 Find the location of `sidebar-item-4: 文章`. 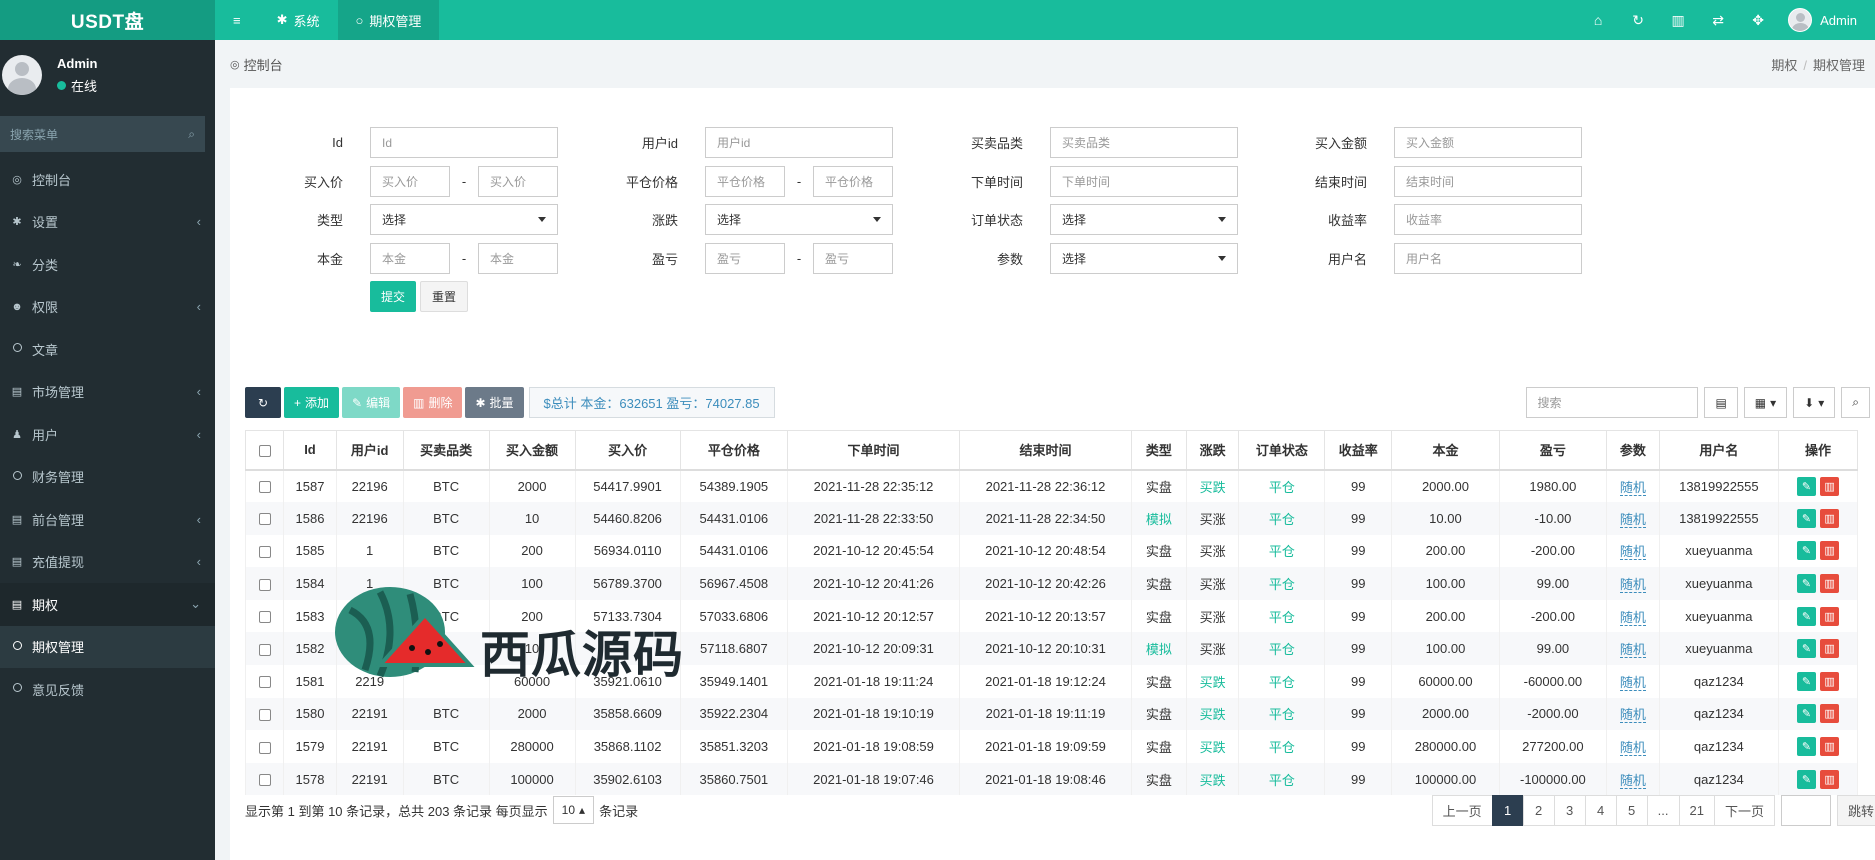

sidebar-item-4: 文章 is located at coordinates (107, 349).